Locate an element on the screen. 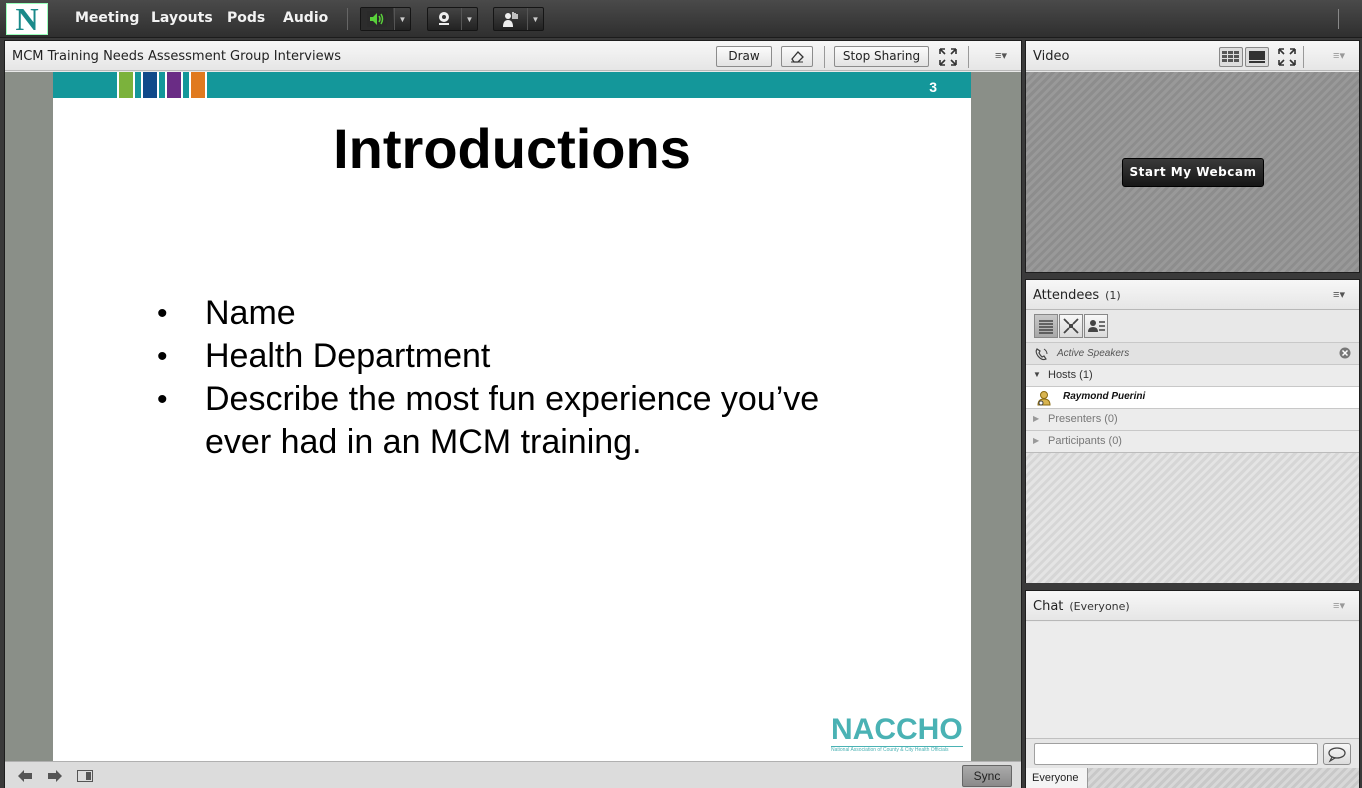  chat-input-row is located at coordinates (1192, 753).